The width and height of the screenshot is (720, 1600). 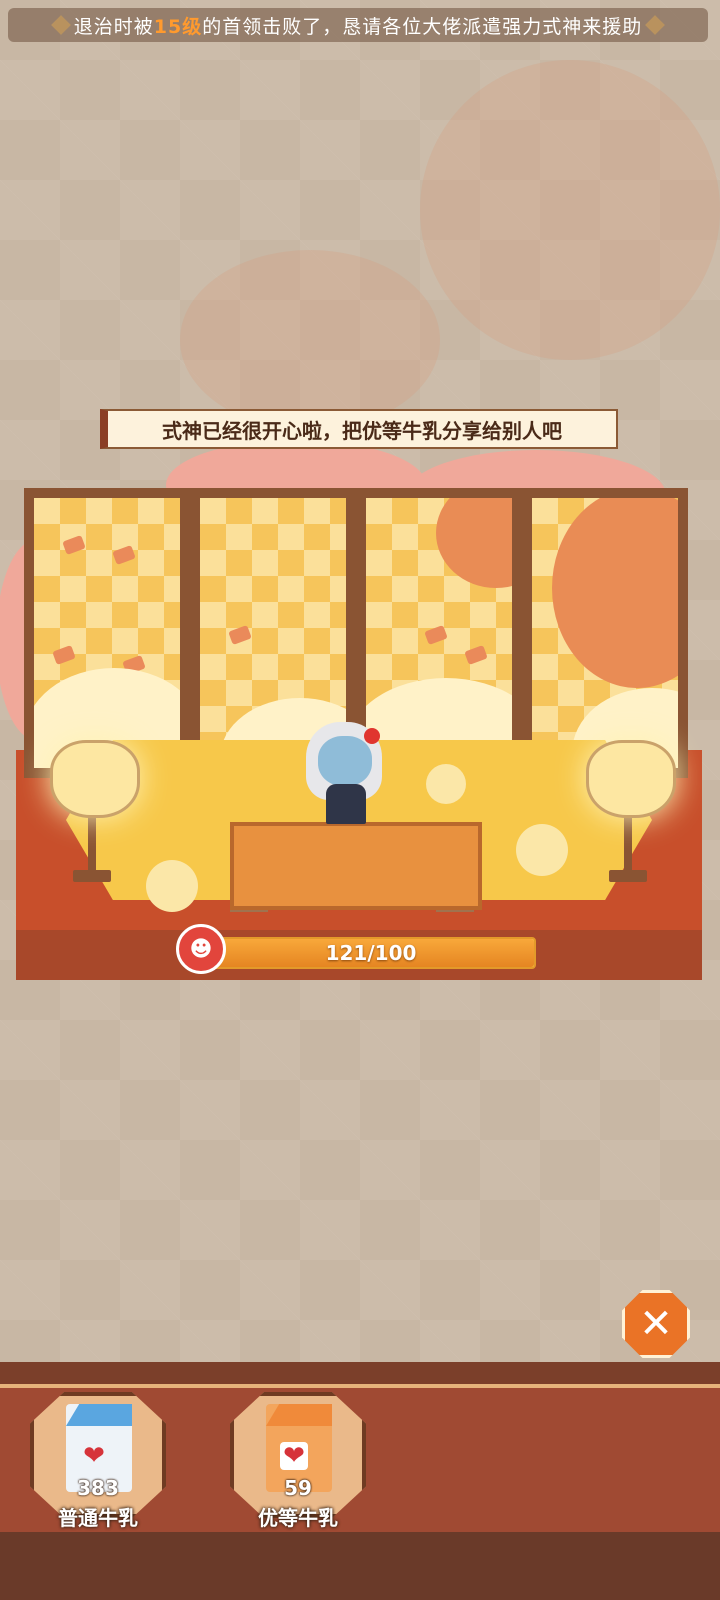 I want to click on item-tray-trim, so click(x=360, y=1386).